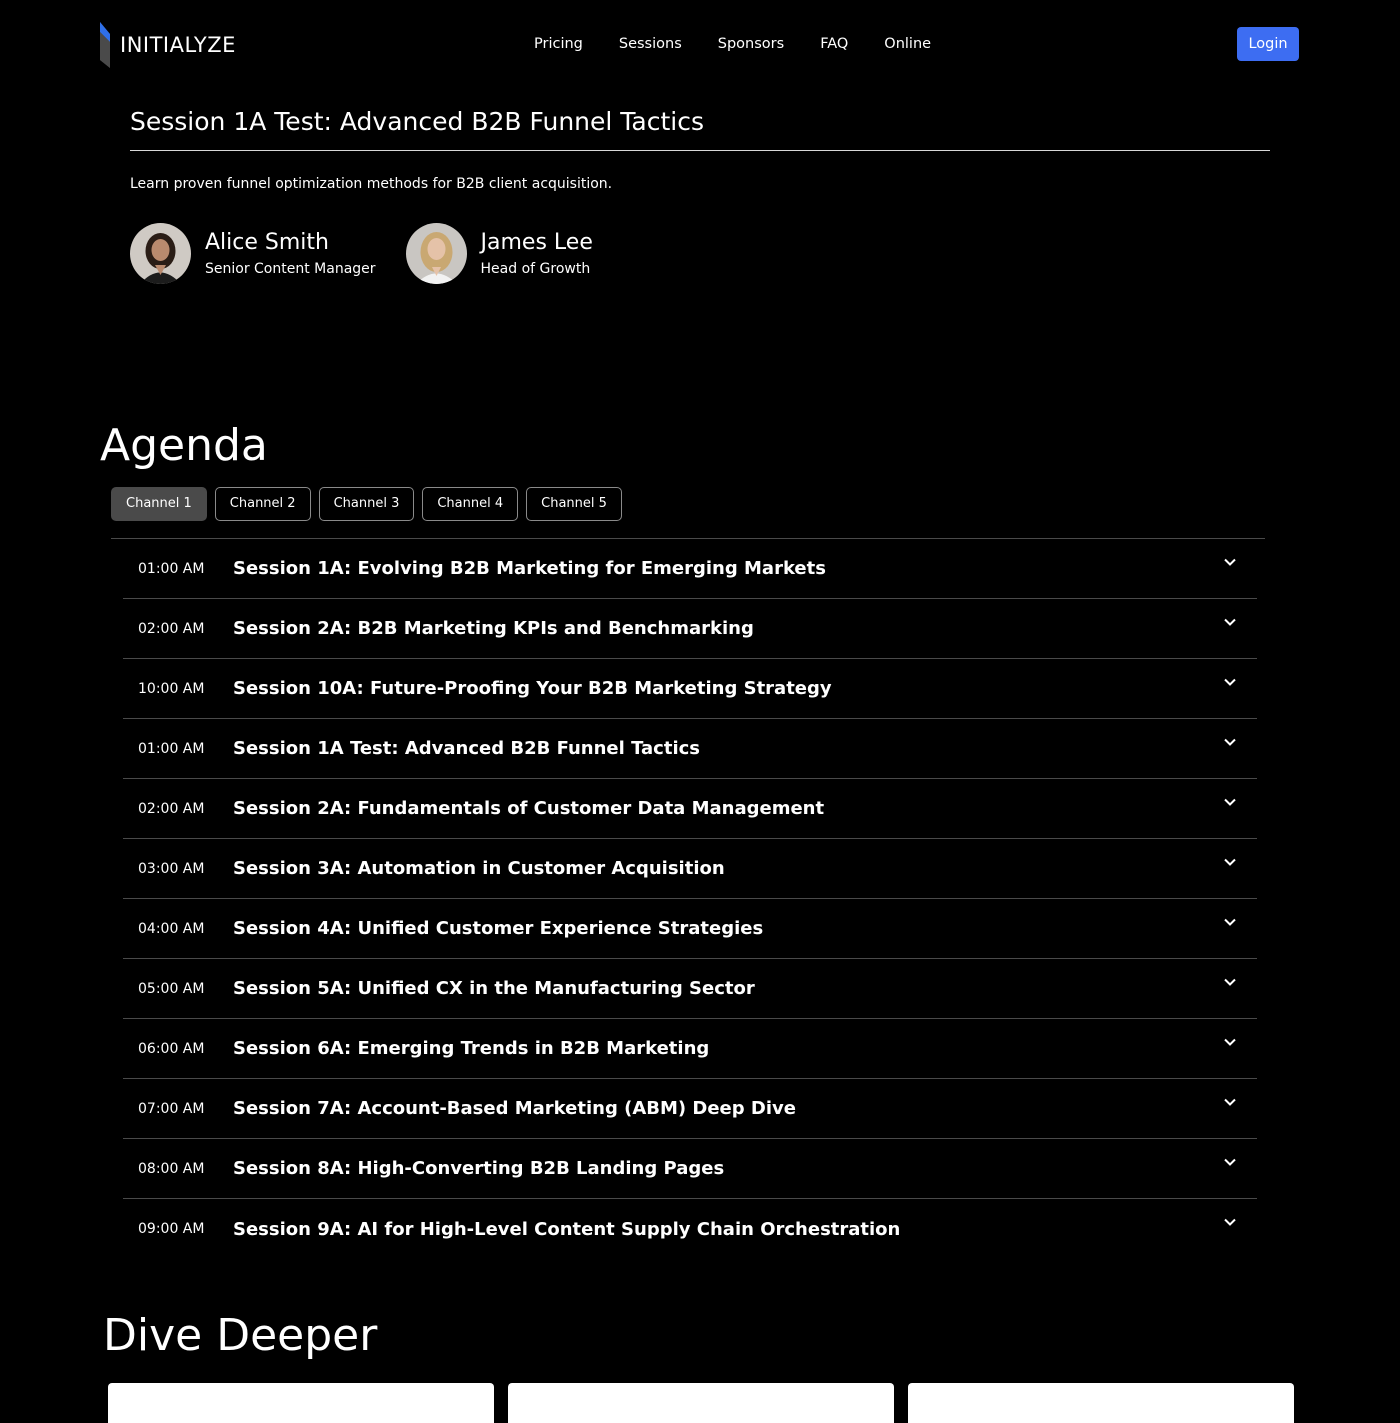 Image resolution: width=1400 pixels, height=1423 pixels. I want to click on nav-sessions: Sessions, so click(650, 44).